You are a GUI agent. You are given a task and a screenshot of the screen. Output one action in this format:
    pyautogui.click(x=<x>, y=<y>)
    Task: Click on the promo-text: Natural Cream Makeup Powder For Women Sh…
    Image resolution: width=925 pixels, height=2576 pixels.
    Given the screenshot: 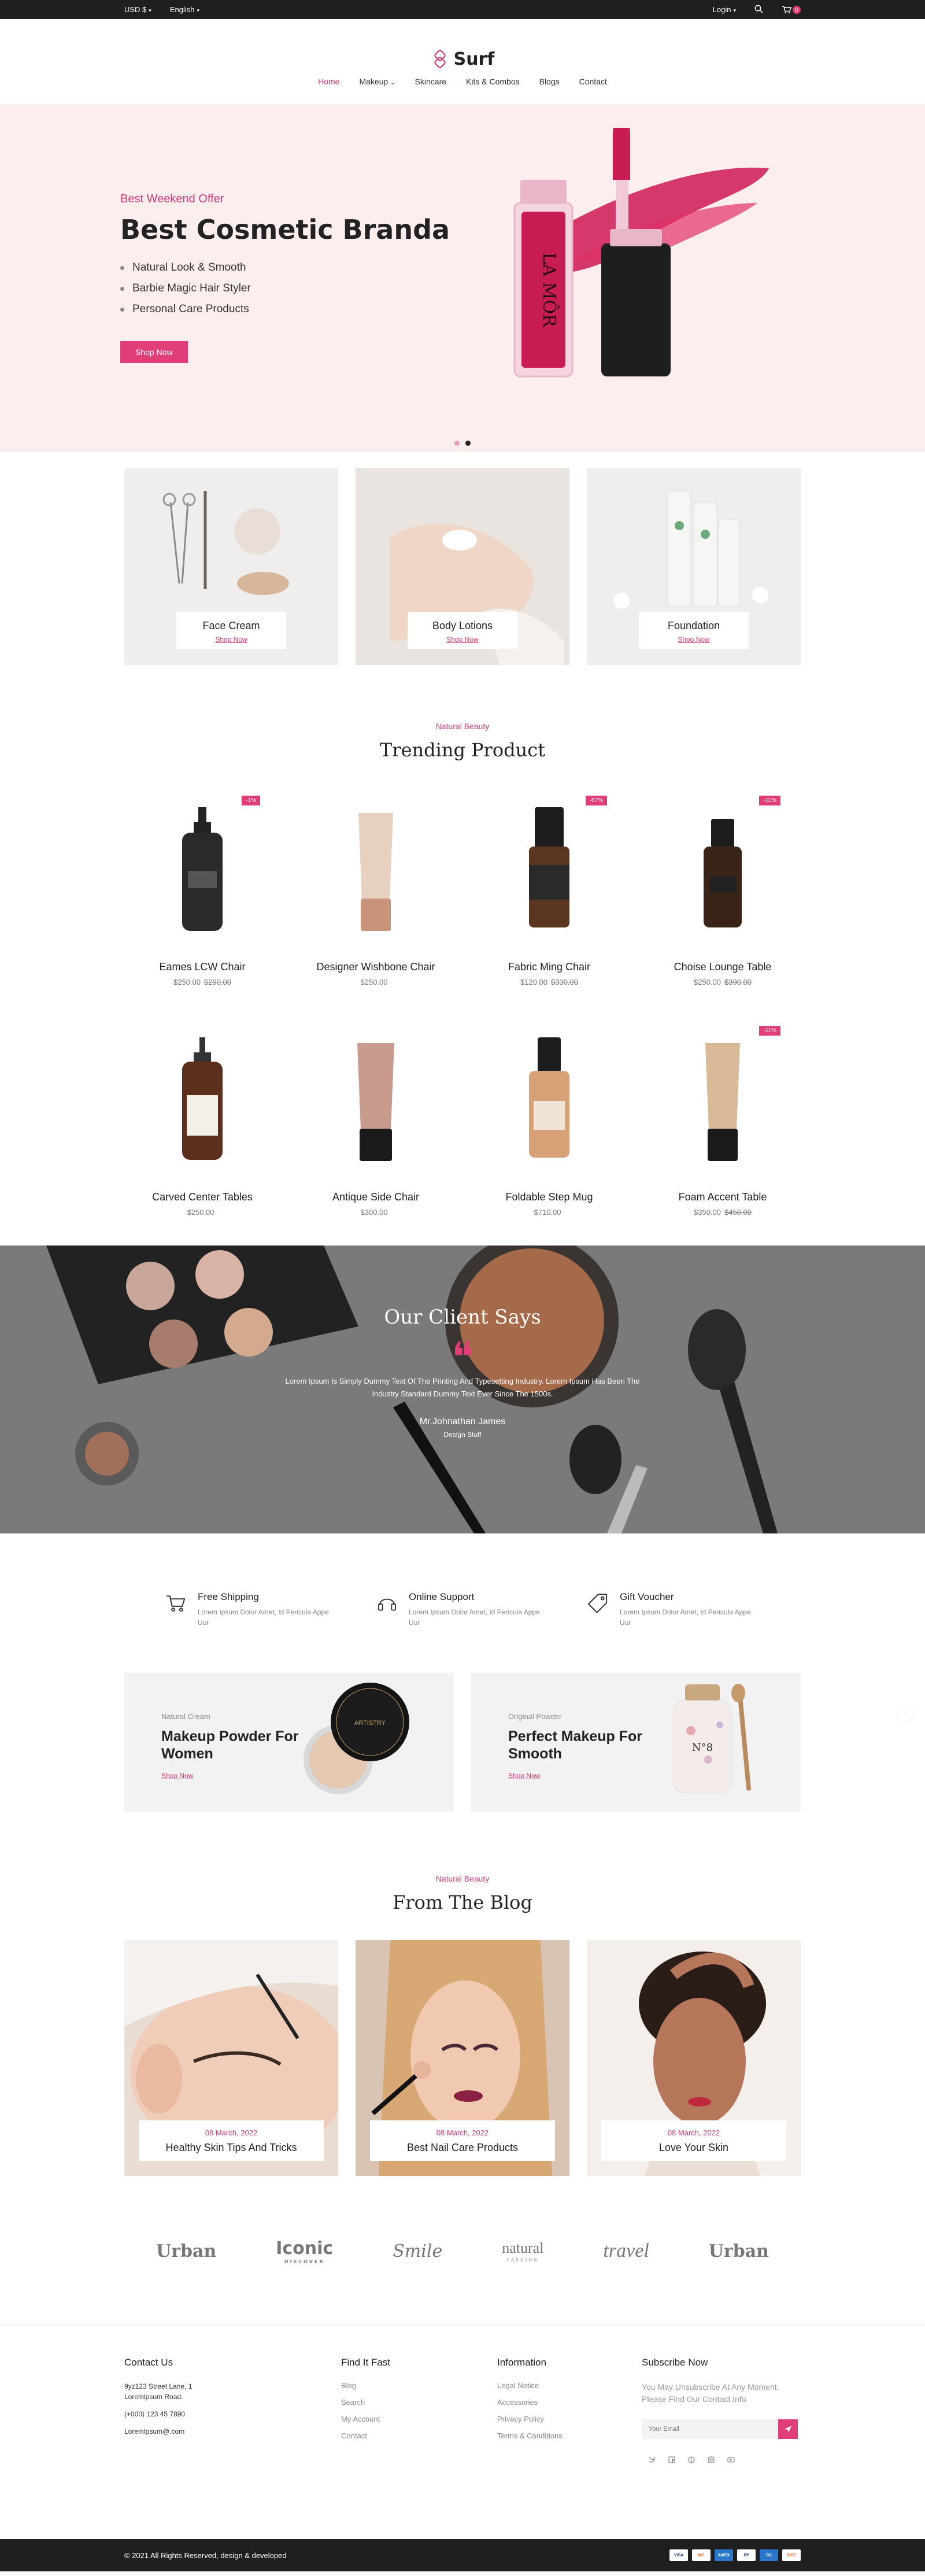 What is the action you would take?
    pyautogui.click(x=236, y=1746)
    